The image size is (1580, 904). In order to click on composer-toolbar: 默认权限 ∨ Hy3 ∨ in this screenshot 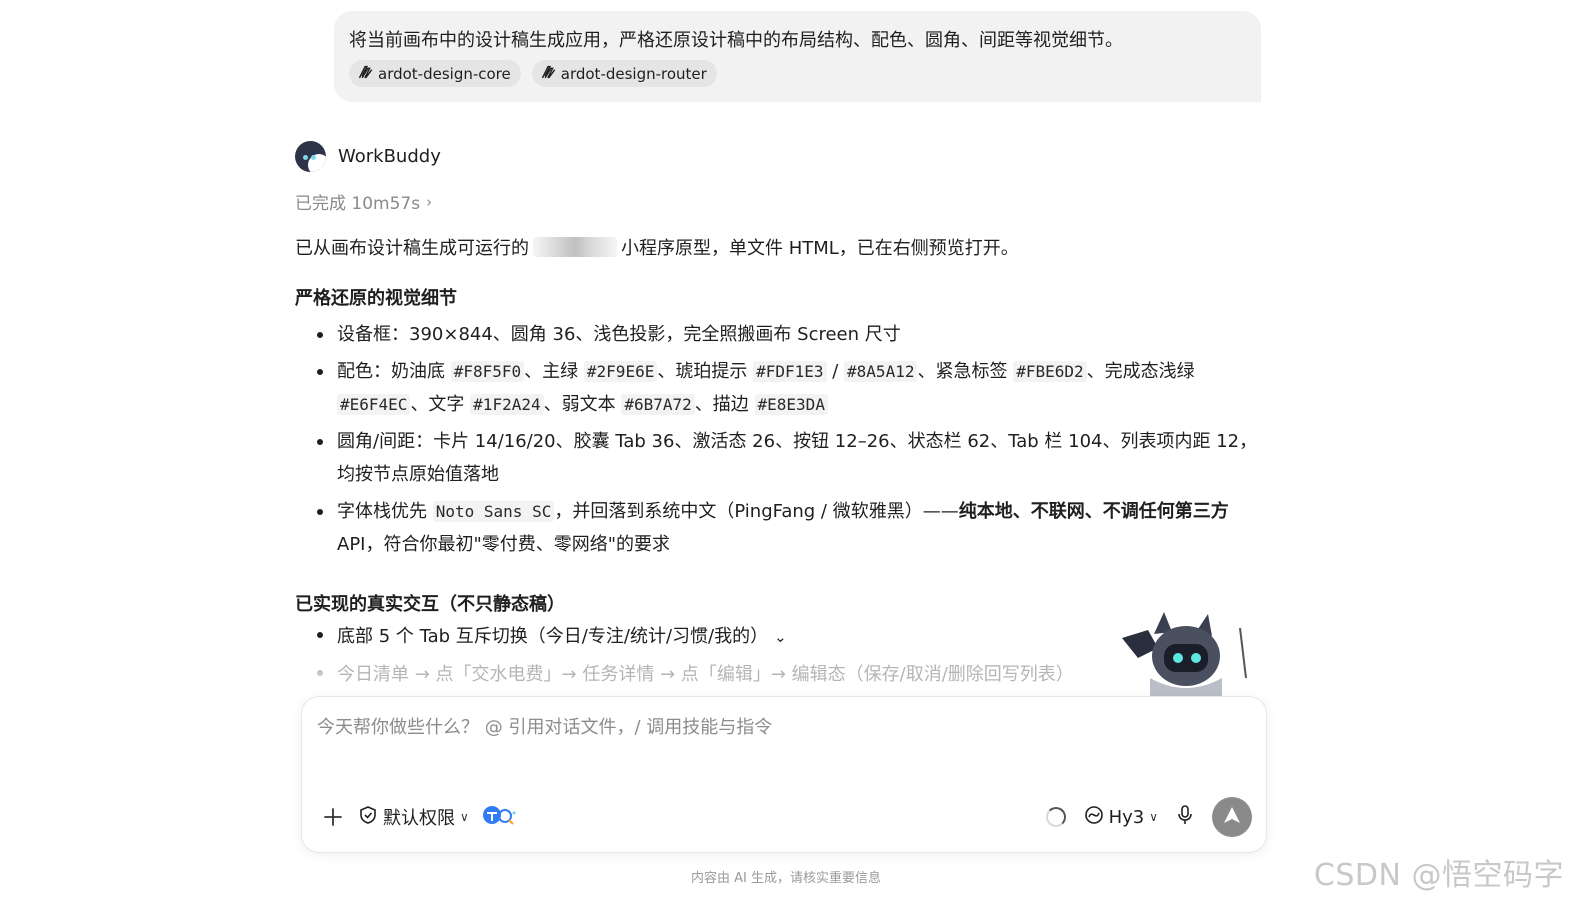, I will do `click(786, 817)`.